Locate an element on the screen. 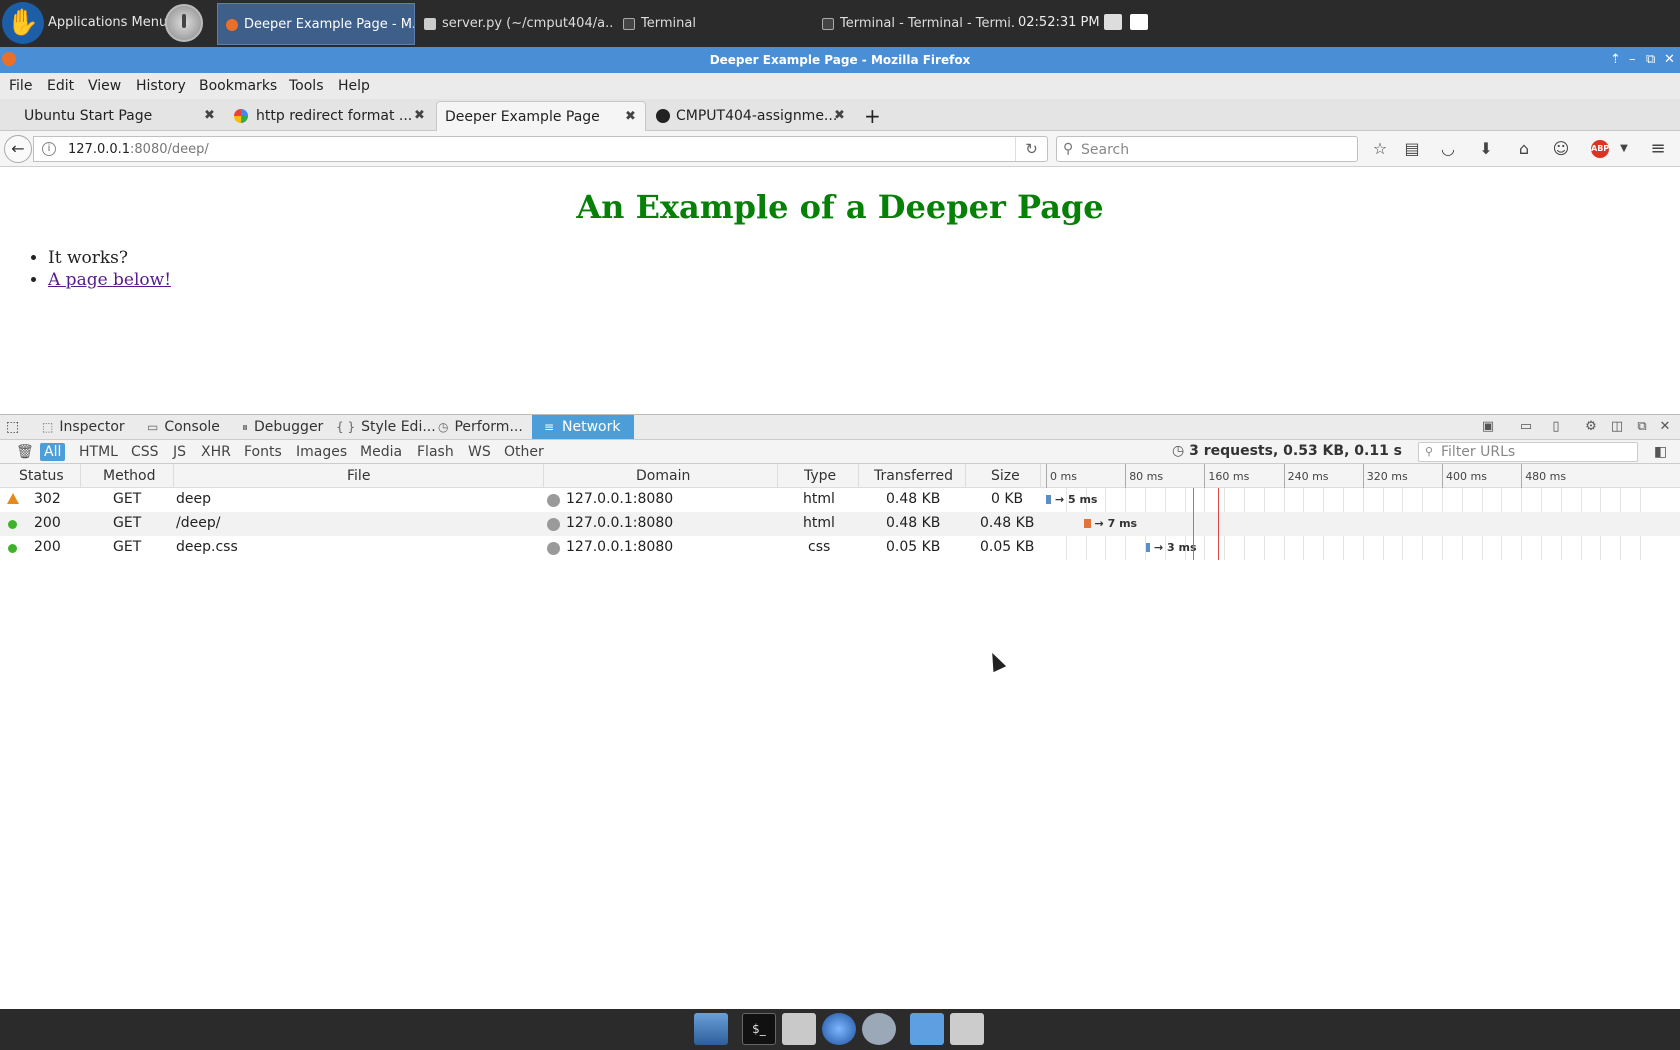 The image size is (1680, 1050). web-browser-icon is located at coordinates (839, 1029).